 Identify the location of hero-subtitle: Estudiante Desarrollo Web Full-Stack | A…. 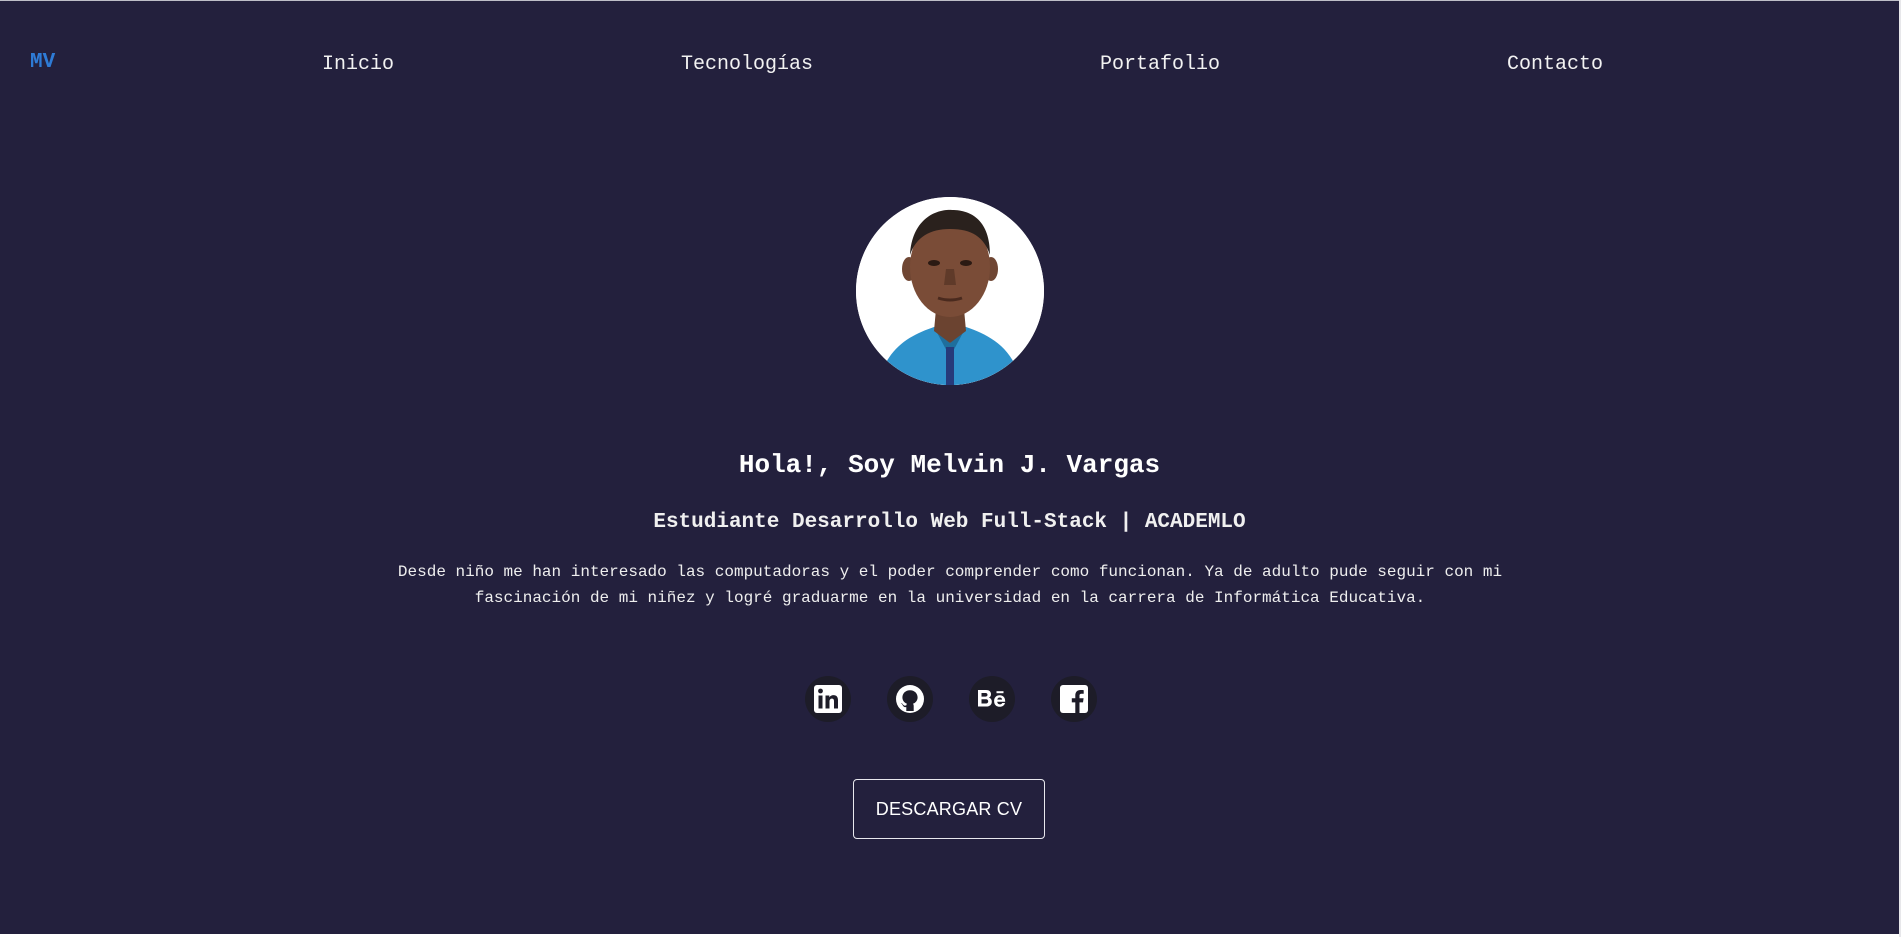
(949, 522).